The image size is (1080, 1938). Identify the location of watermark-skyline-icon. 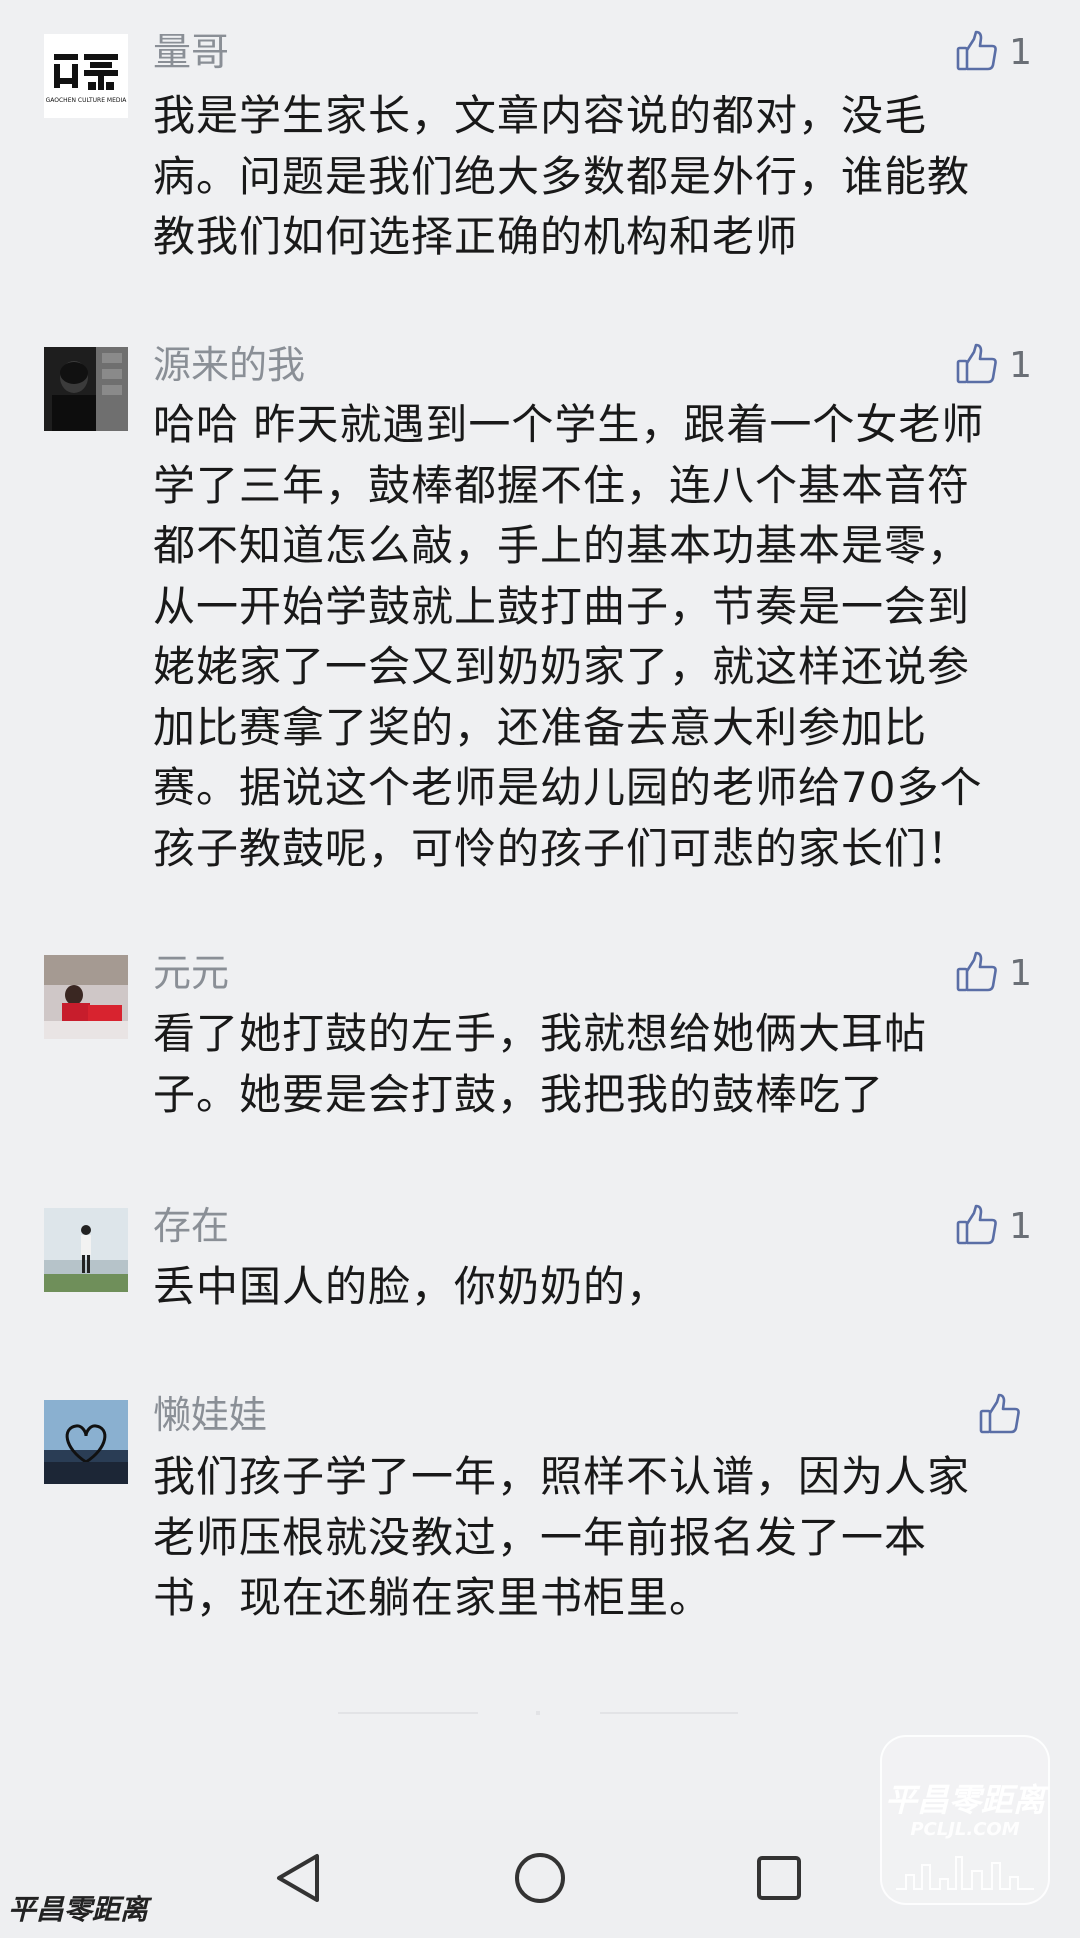
(965, 1873).